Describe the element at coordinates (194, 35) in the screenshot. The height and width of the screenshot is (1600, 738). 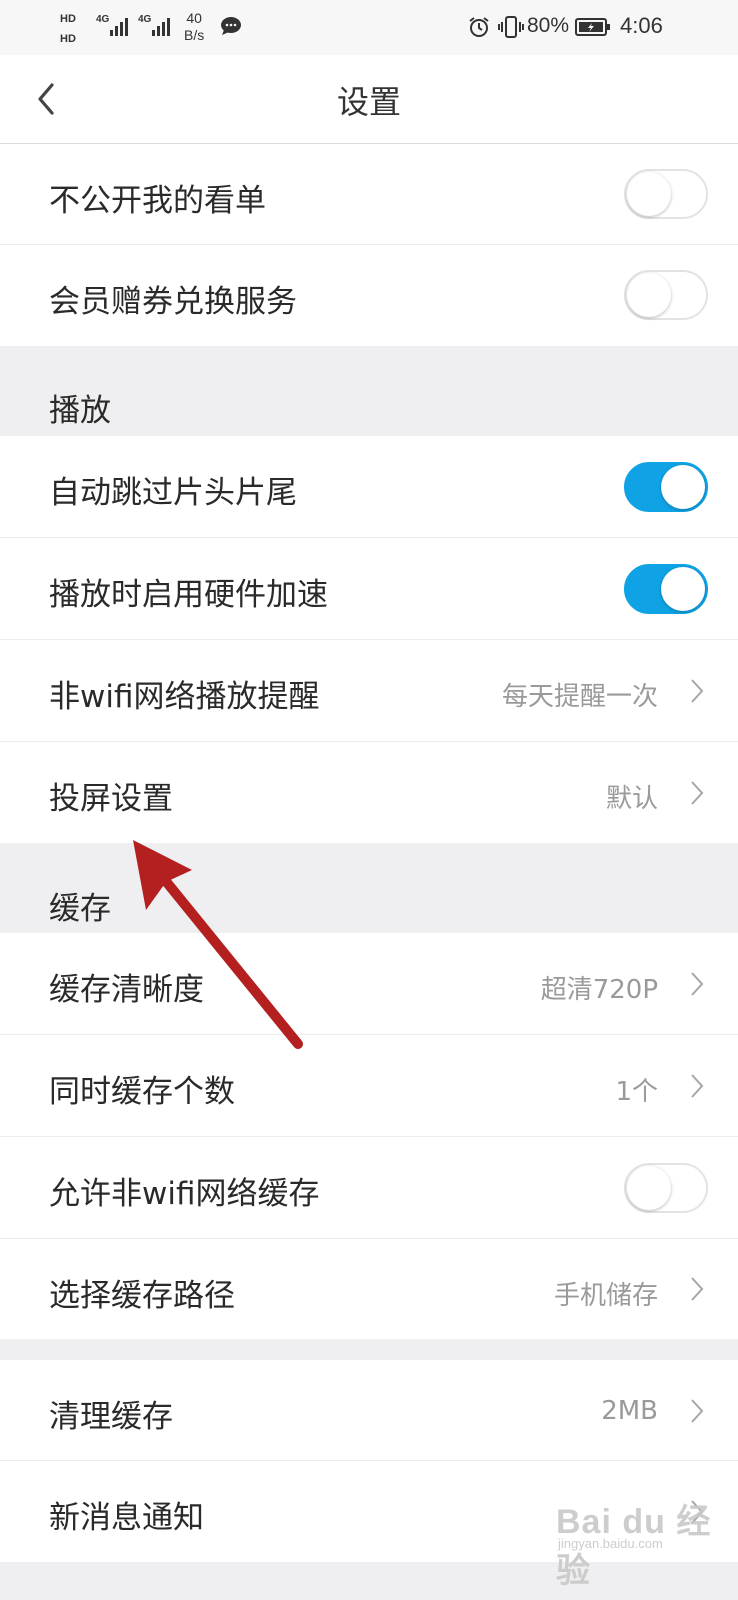
I see `speed-unit: B/s` at that location.